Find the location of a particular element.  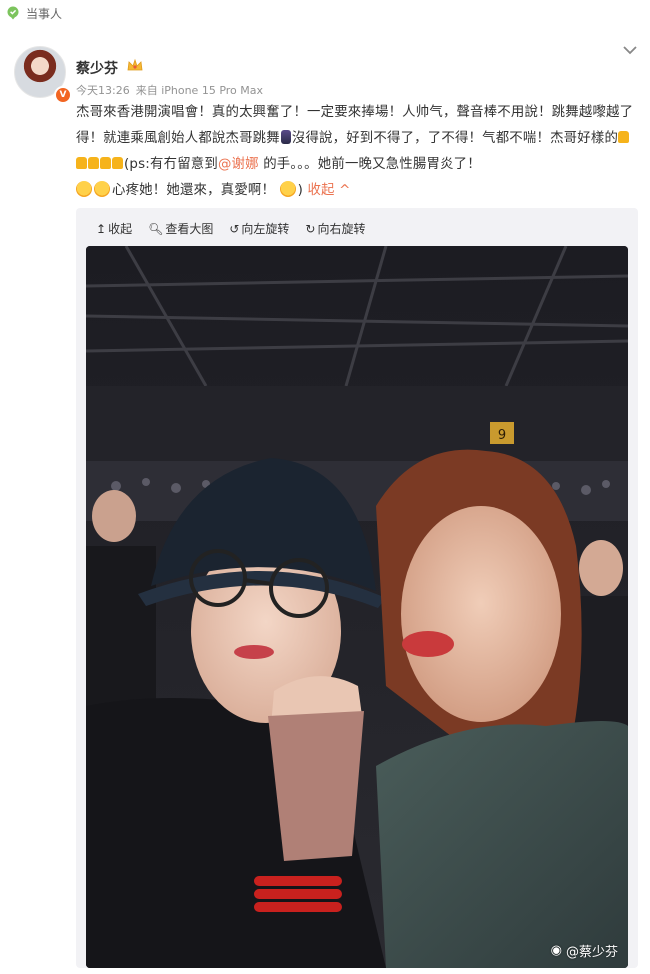

collapse-image-button: ↥ 收起 is located at coordinates (114, 228).